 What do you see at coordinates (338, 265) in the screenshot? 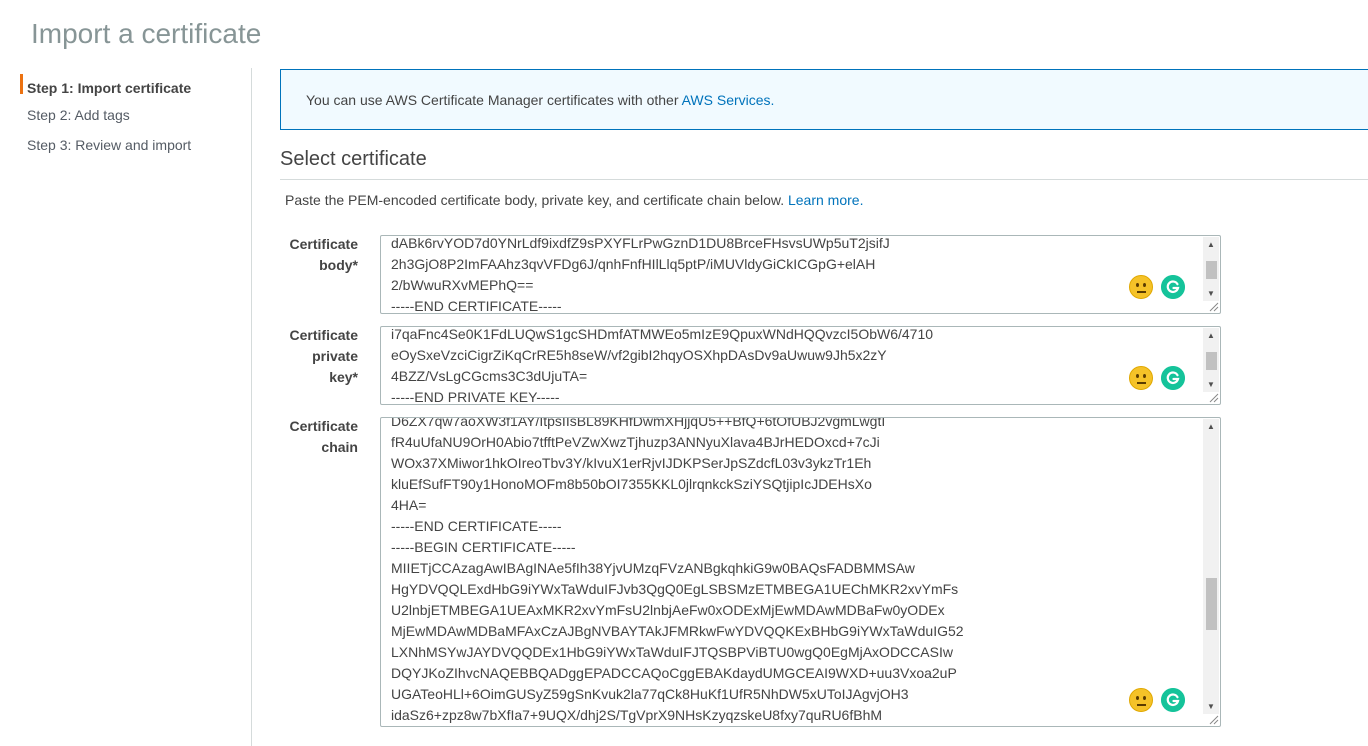
I see `certificate-body-label-line2: body*` at bounding box center [338, 265].